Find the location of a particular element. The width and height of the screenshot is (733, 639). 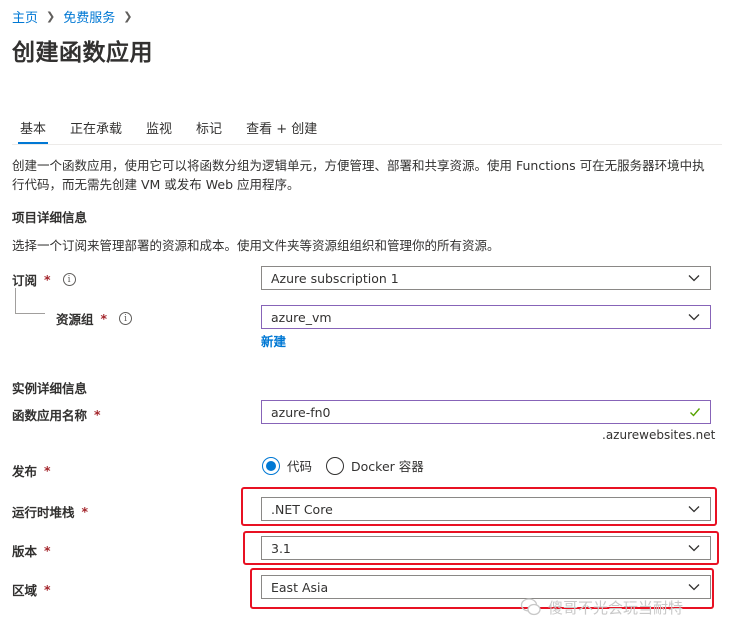

tab-bar: 基本 正在承载 监视 标记 查看 + 创建 is located at coordinates (172, 131).